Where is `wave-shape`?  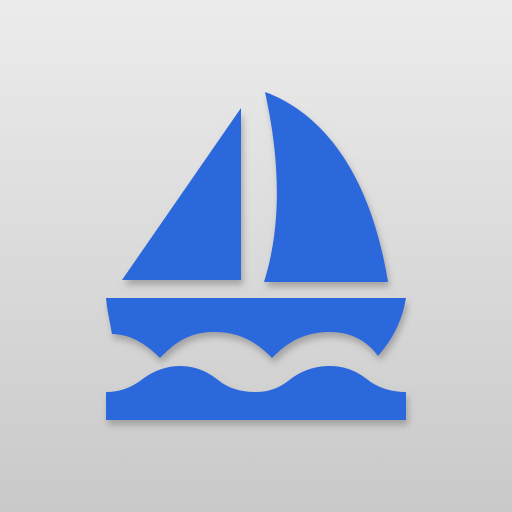
wave-shape is located at coordinates (256, 393).